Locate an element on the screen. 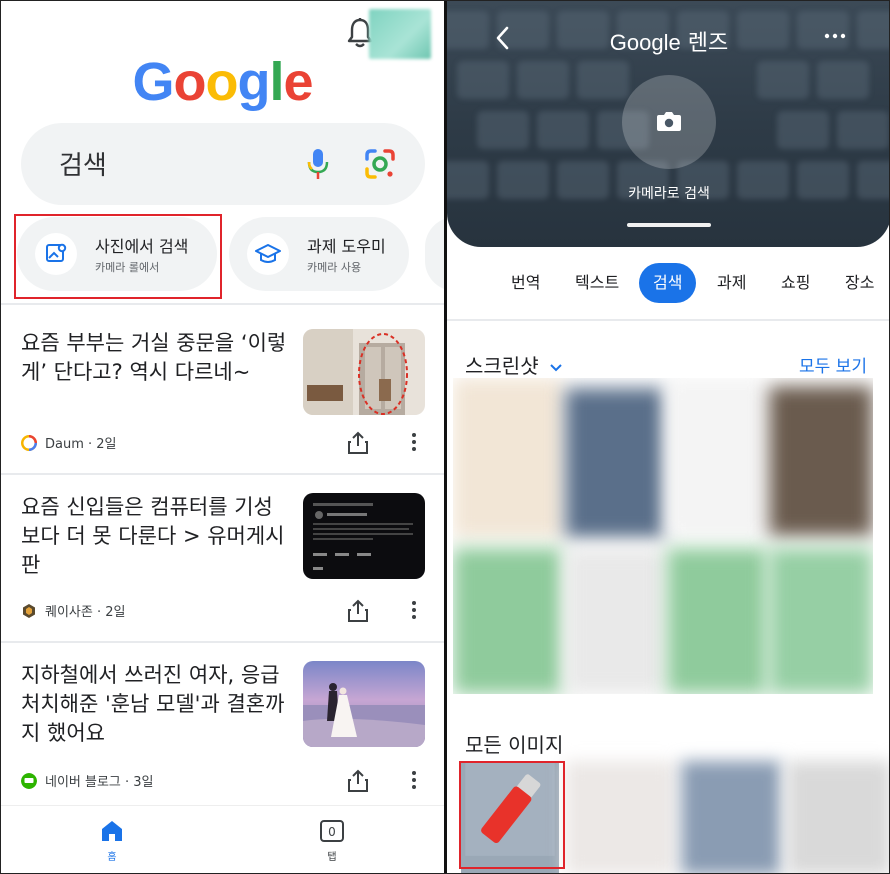 This screenshot has width=890, height=874. logo-letter: g is located at coordinates (253, 82).